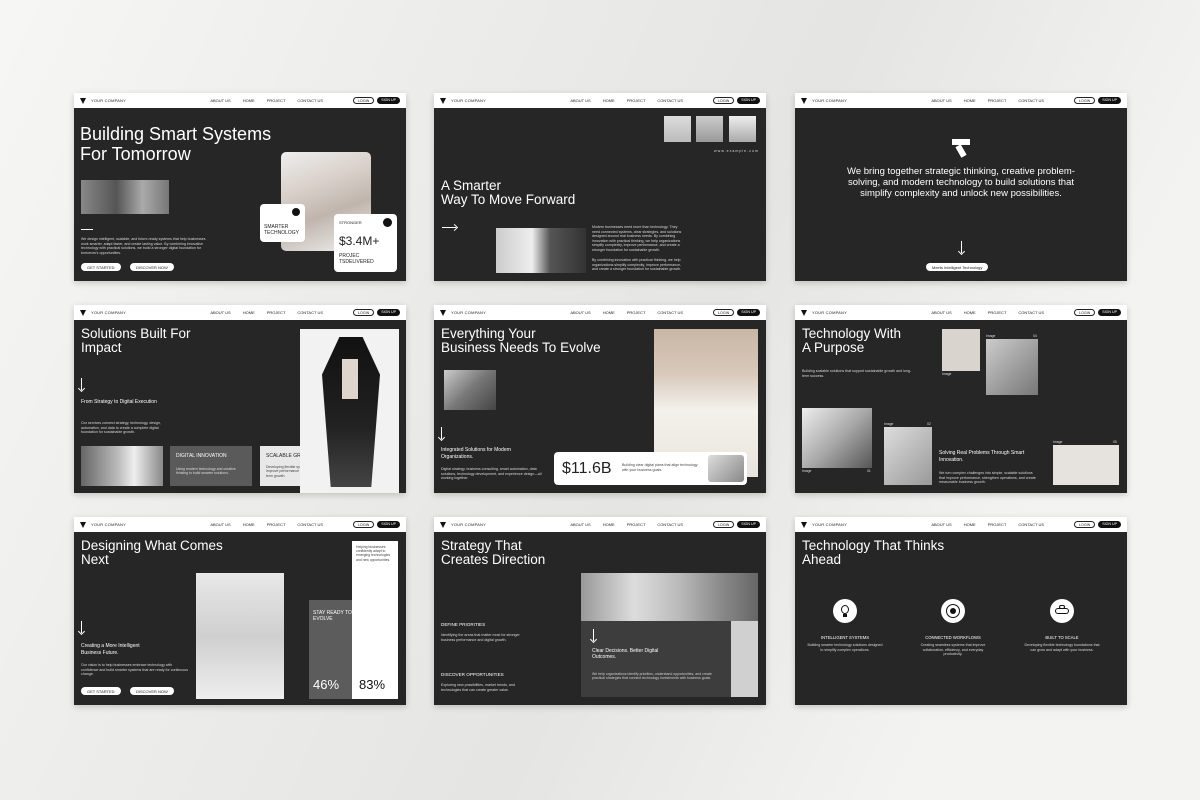 The height and width of the screenshot is (800, 1200). What do you see at coordinates (541, 250) in the screenshot?
I see `seated-person-photo` at bounding box center [541, 250].